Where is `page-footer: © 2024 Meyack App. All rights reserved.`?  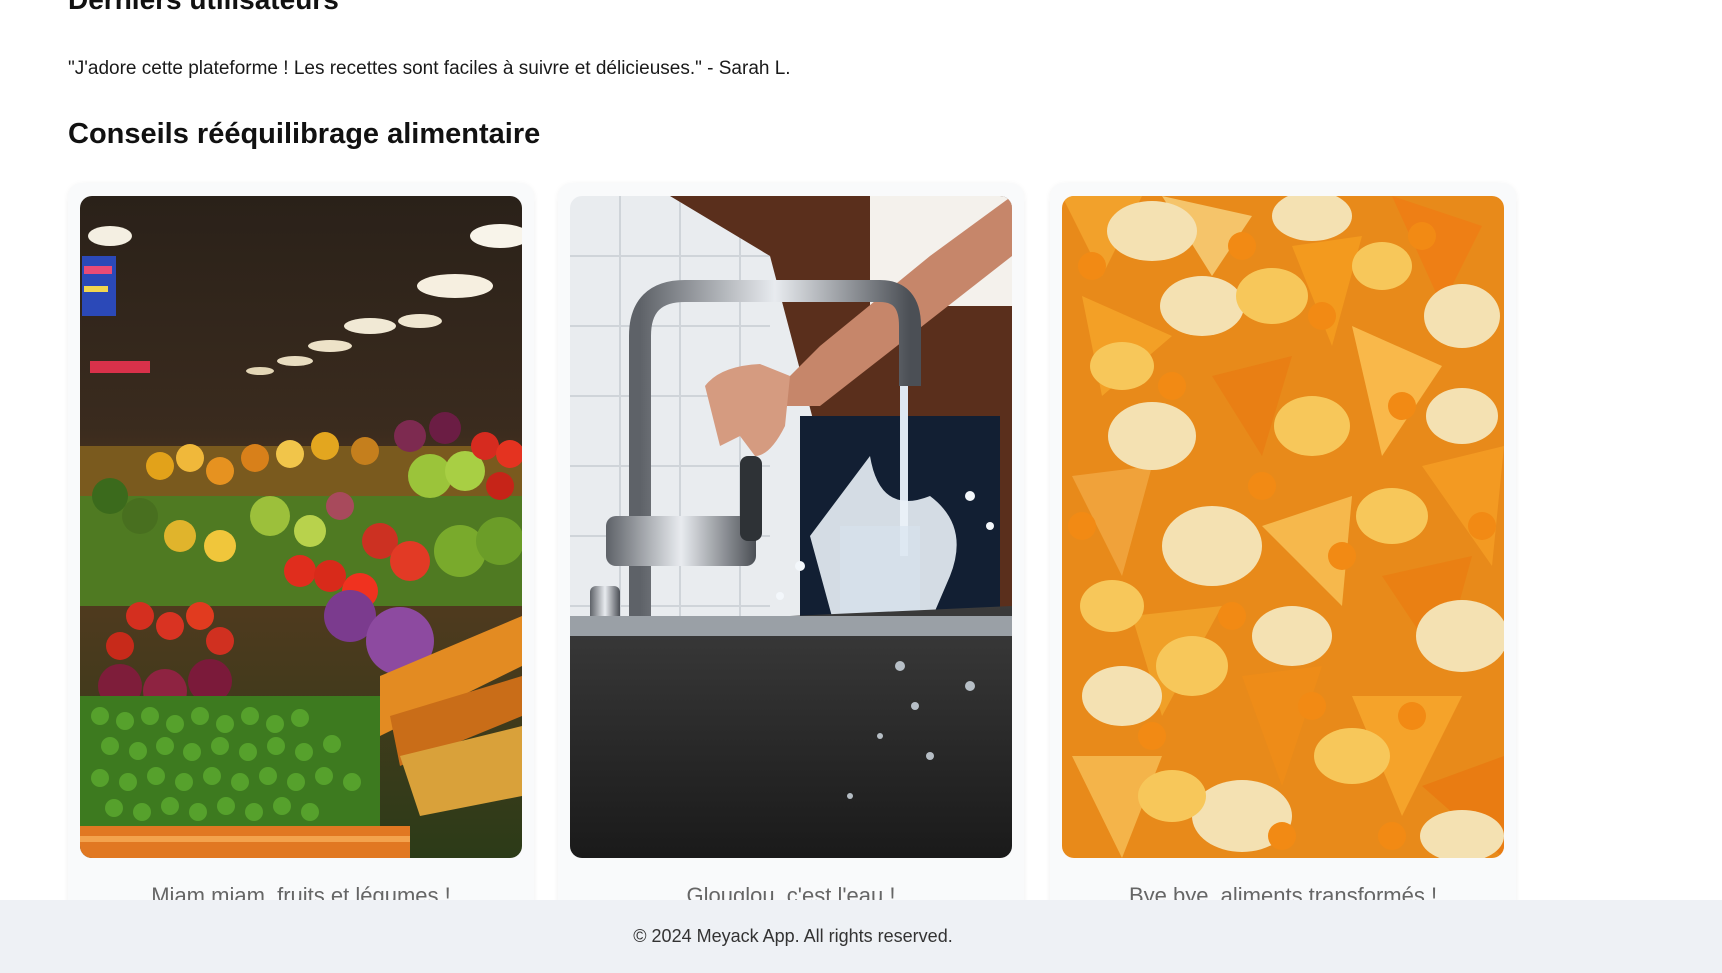 page-footer: © 2024 Meyack App. All rights reserved. is located at coordinates (861, 936).